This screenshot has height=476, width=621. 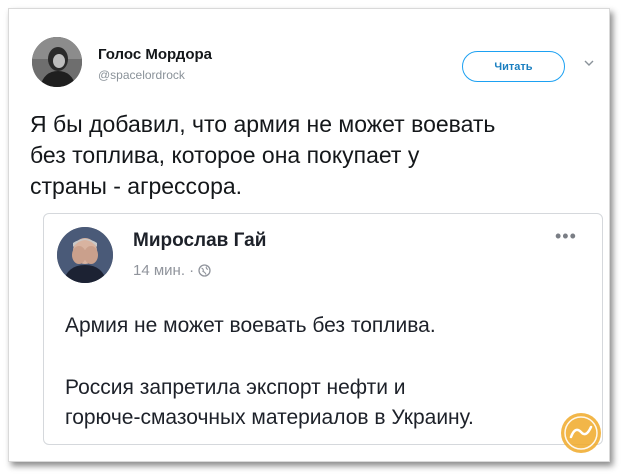 I want to click on more-options-icon: •••, so click(x=566, y=236).